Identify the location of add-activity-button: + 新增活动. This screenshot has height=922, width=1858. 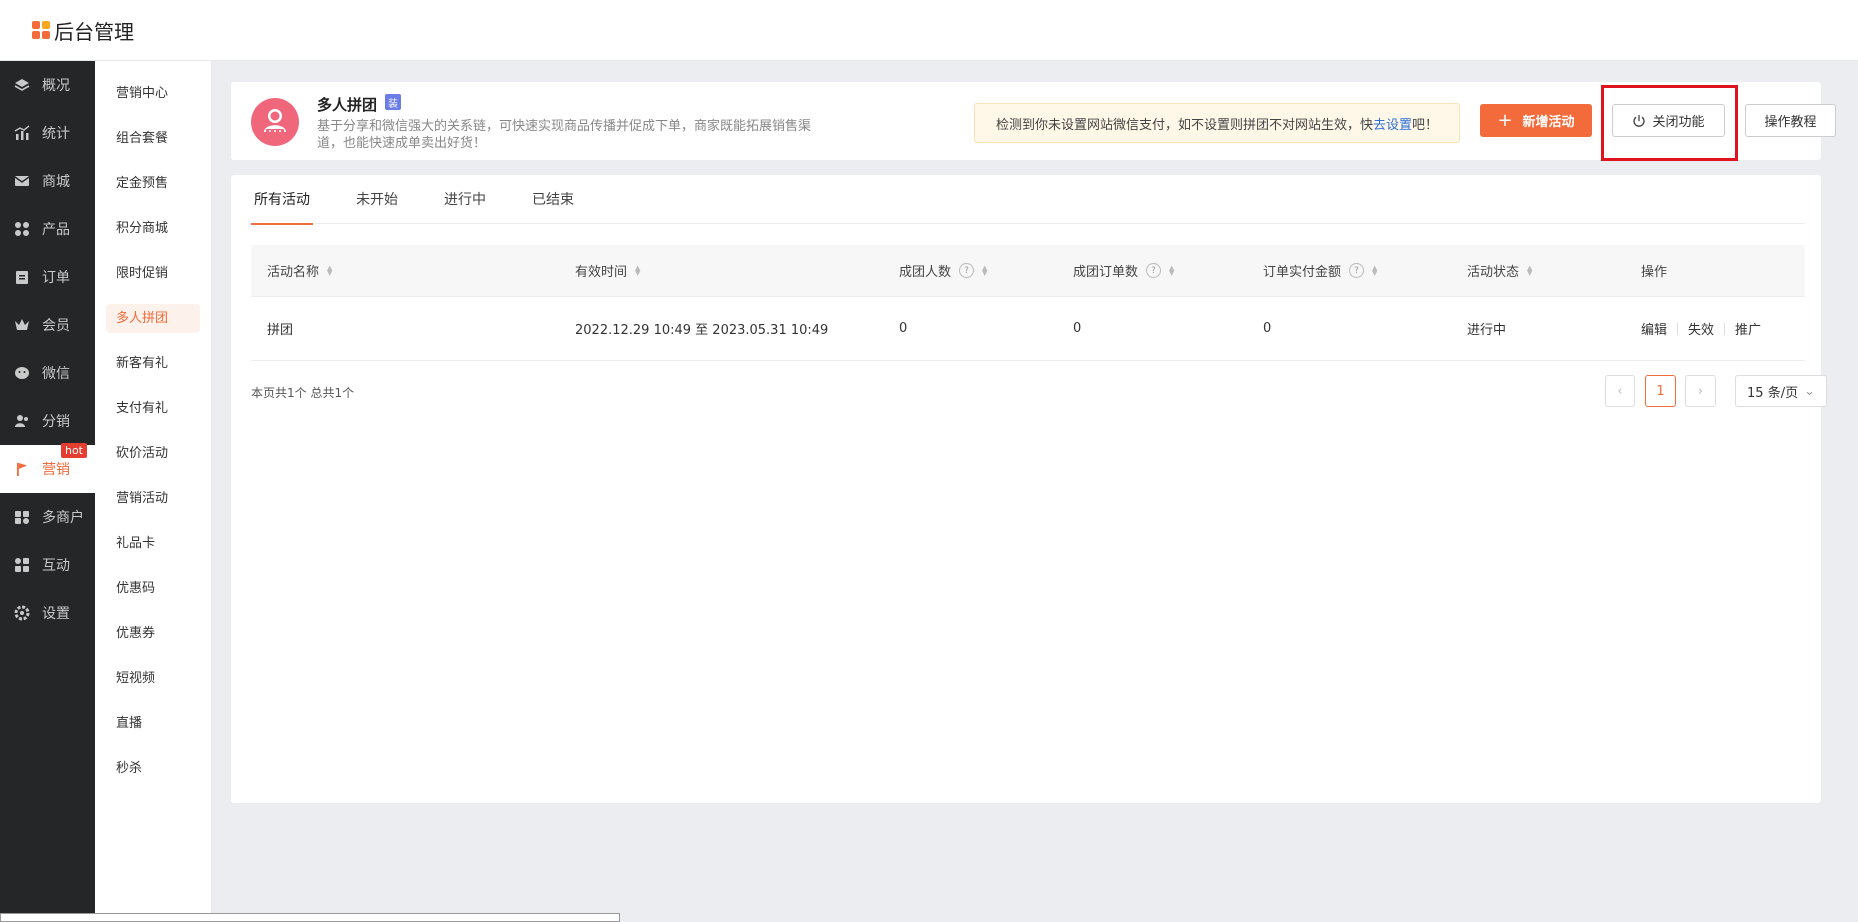
(1536, 120).